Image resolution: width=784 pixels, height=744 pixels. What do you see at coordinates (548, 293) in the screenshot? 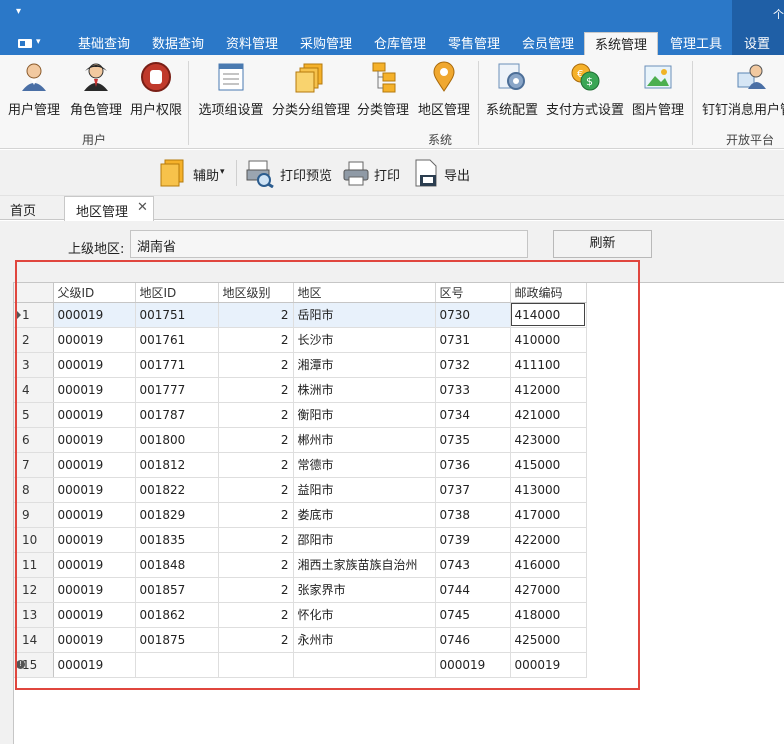
I see `column-header-postal-code: 邮政编码` at bounding box center [548, 293].